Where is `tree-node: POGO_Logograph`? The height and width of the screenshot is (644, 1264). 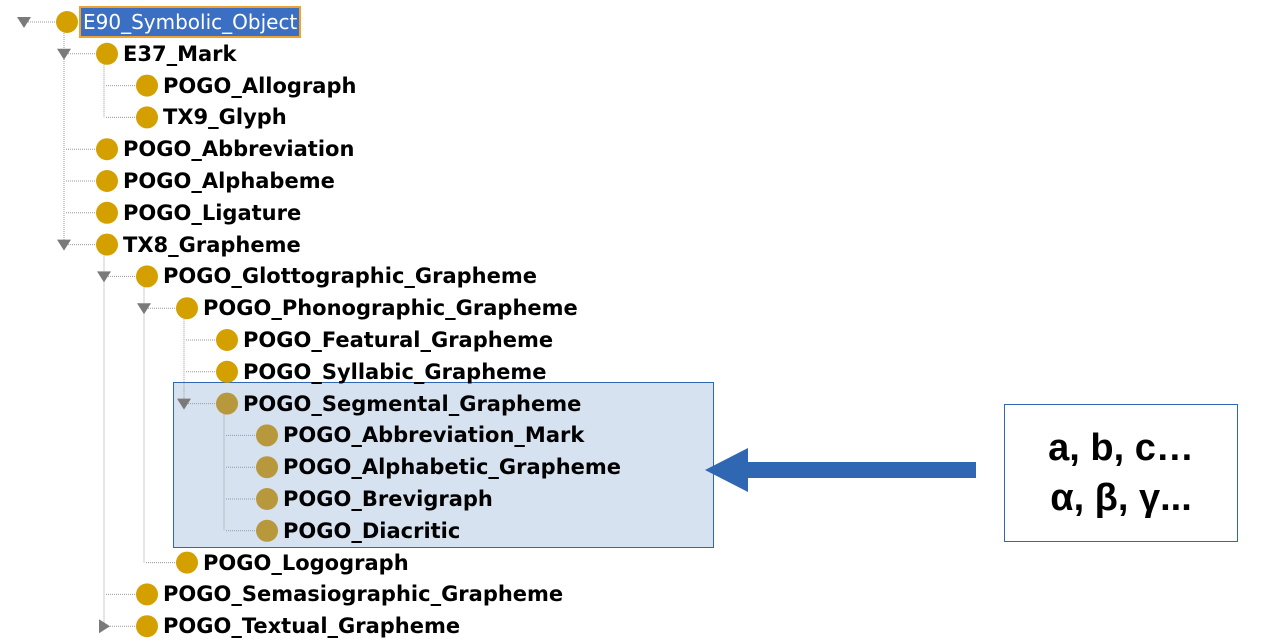
tree-node: POGO_Logograph is located at coordinates (306, 563).